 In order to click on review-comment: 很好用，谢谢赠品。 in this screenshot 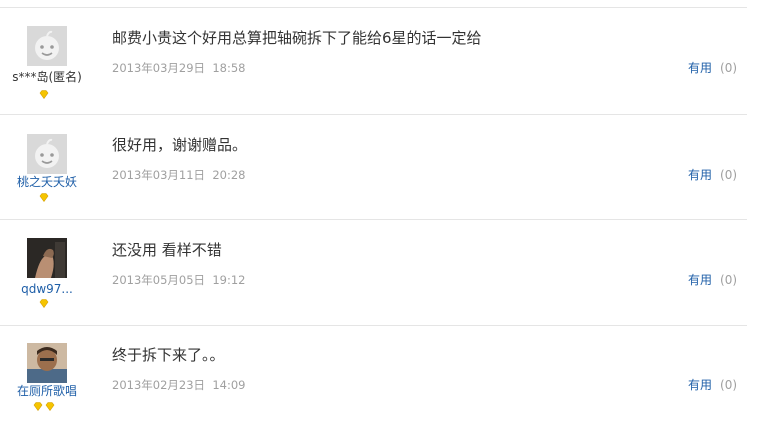, I will do `click(180, 145)`.